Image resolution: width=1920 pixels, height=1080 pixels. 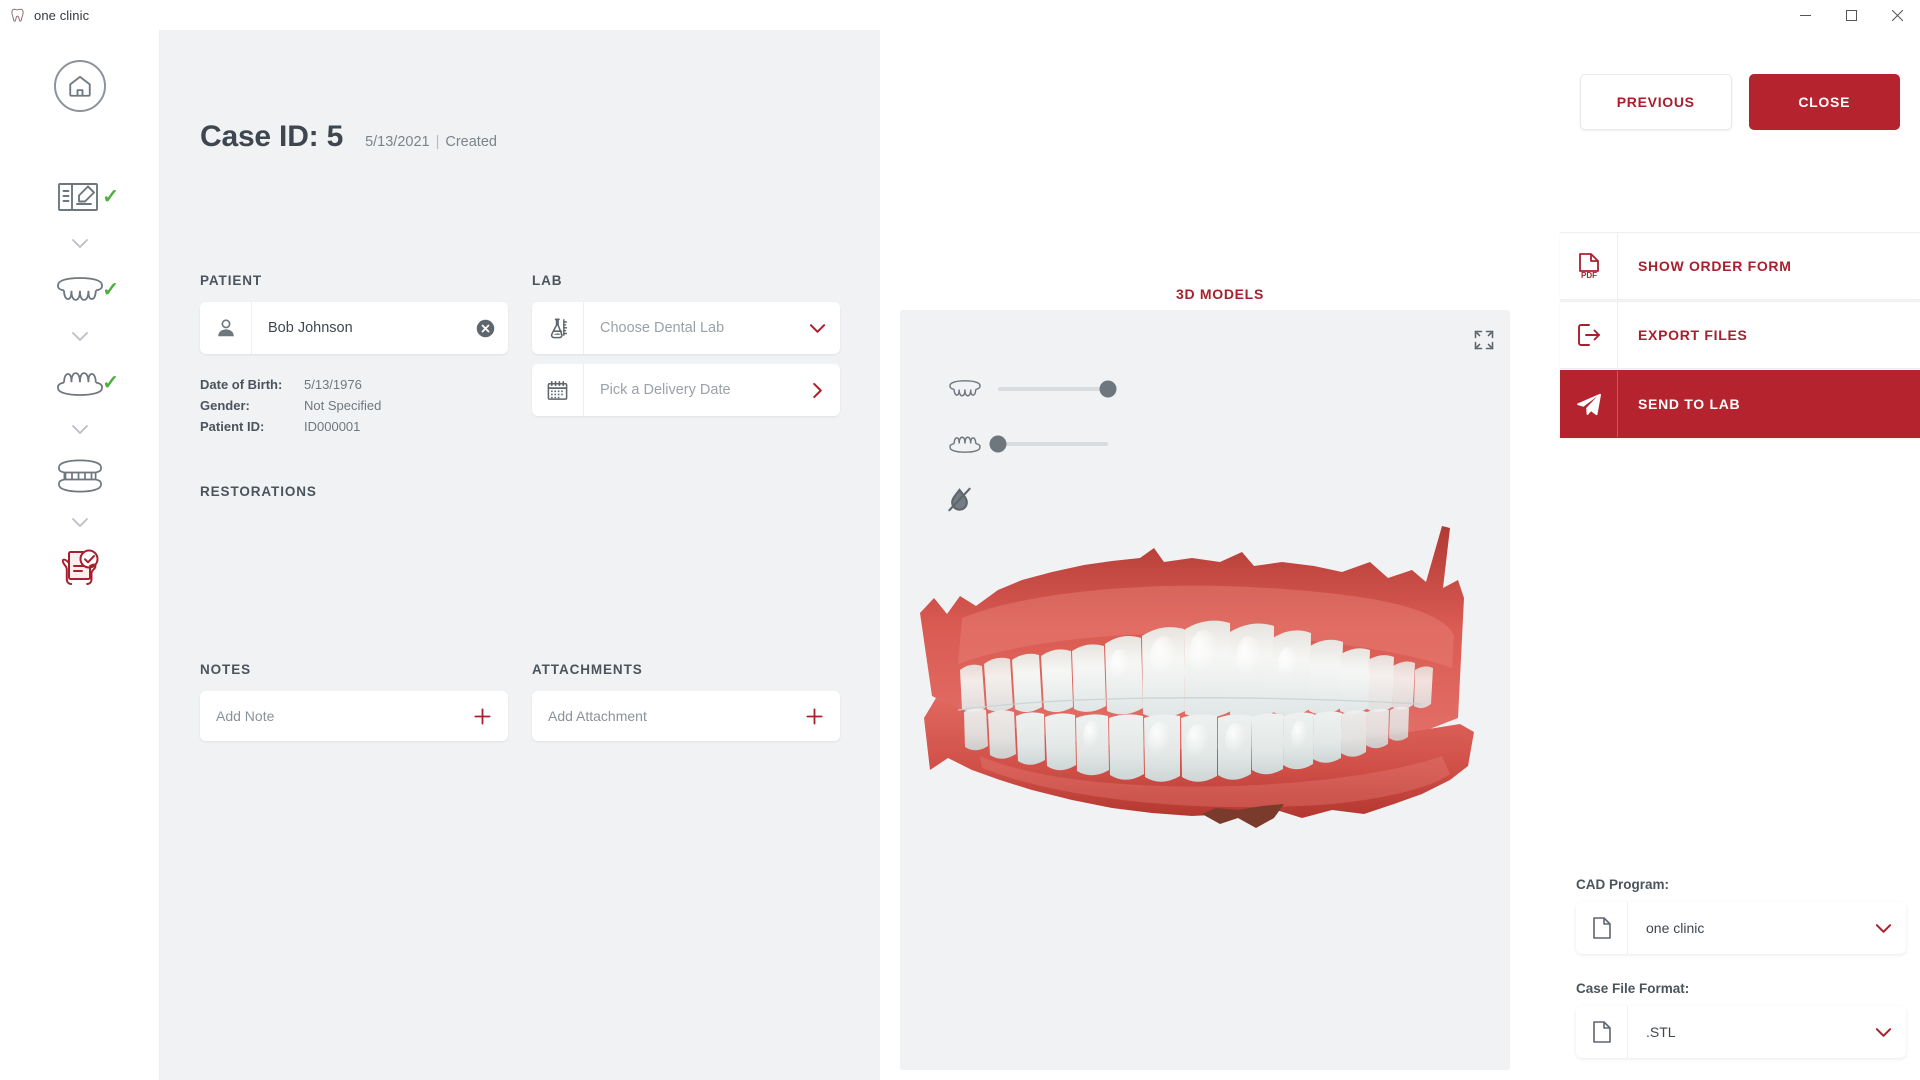 I want to click on send-to-lab-button: SEND TO LAB, so click(x=1740, y=404).